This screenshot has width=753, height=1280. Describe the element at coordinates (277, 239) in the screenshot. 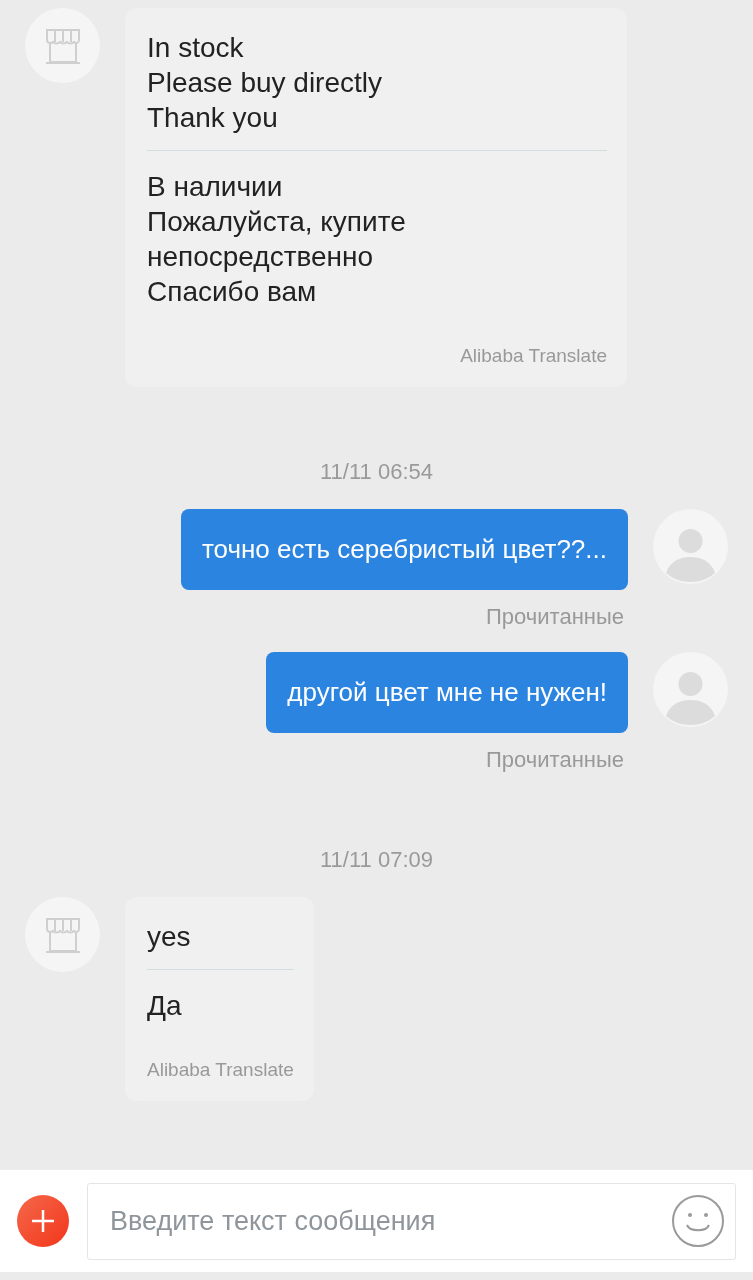

I see `translated-text: В наличии Пожалуйста, купите непосредственно Спасибо вам` at that location.